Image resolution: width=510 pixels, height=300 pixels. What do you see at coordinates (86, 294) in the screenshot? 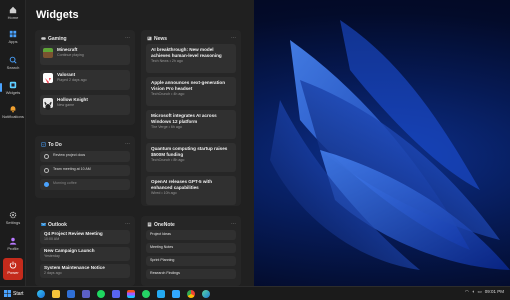
I see `teams-icon` at bounding box center [86, 294].